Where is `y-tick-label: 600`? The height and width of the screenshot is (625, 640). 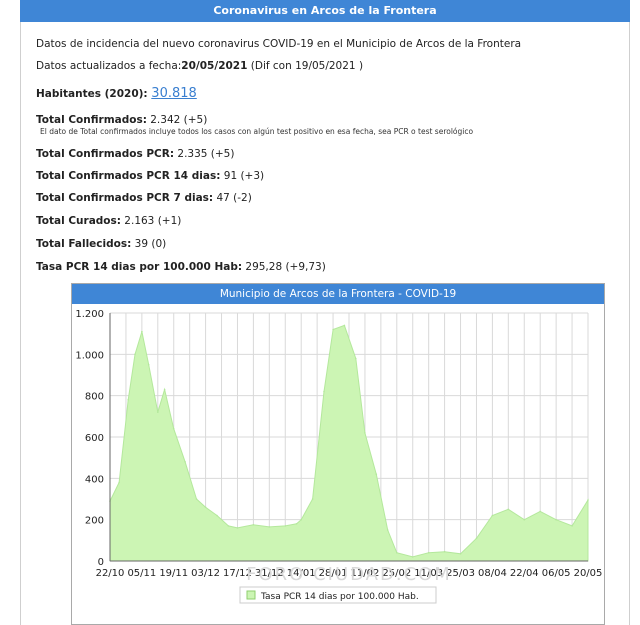 y-tick-label: 600 is located at coordinates (94, 438).